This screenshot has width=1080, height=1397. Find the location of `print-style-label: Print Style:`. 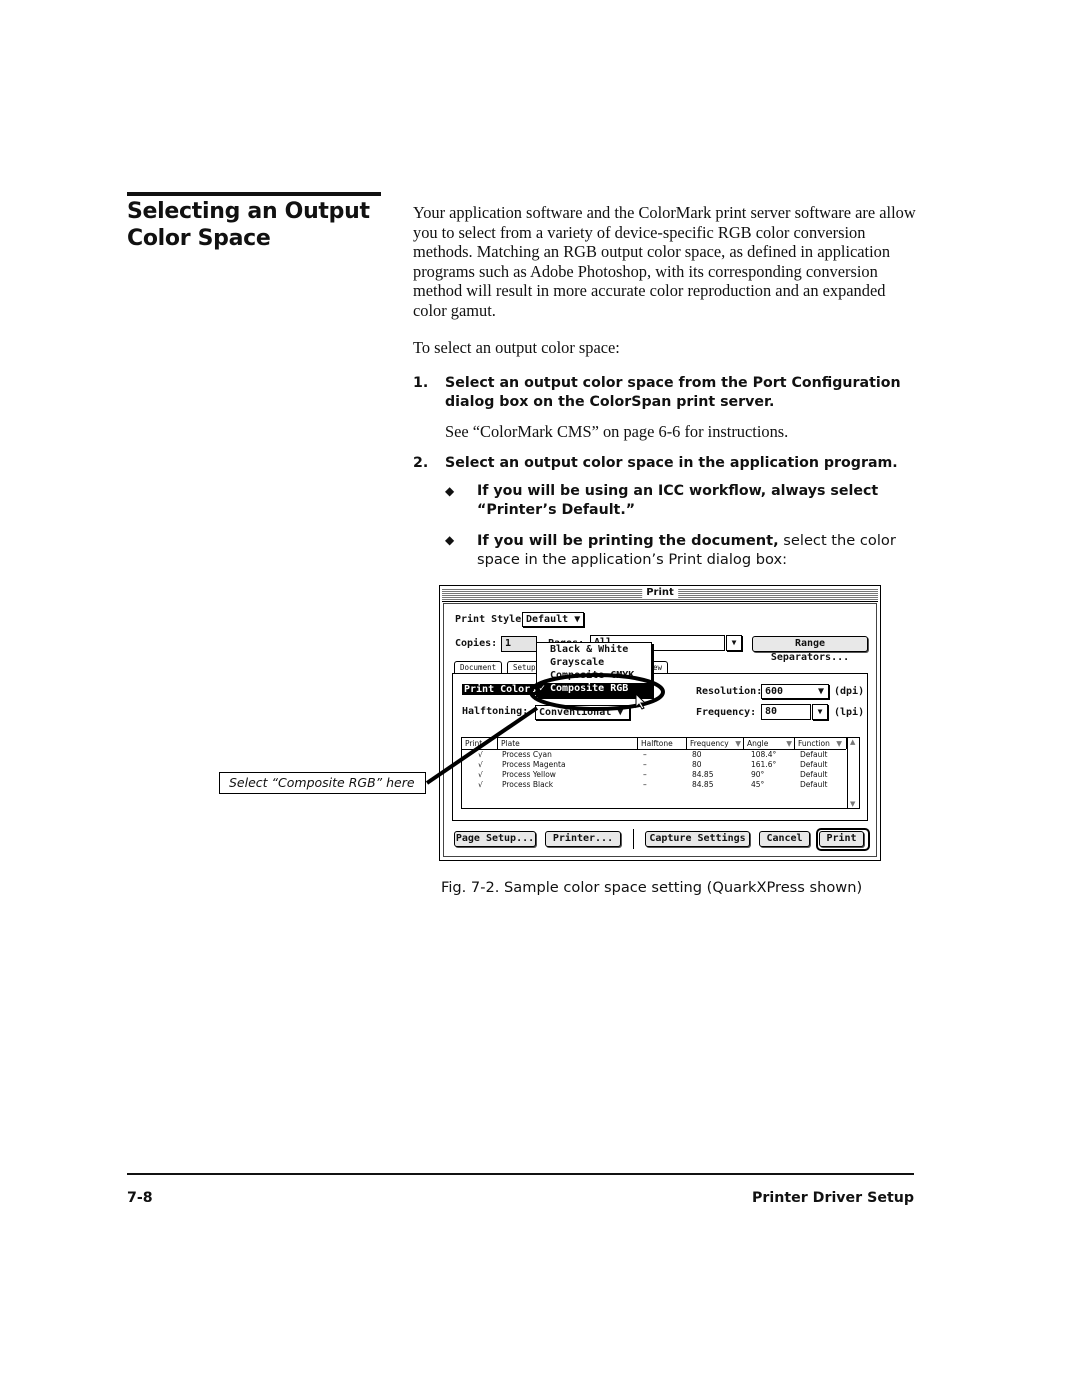

print-style-label: Print Style: is located at coordinates (491, 619).